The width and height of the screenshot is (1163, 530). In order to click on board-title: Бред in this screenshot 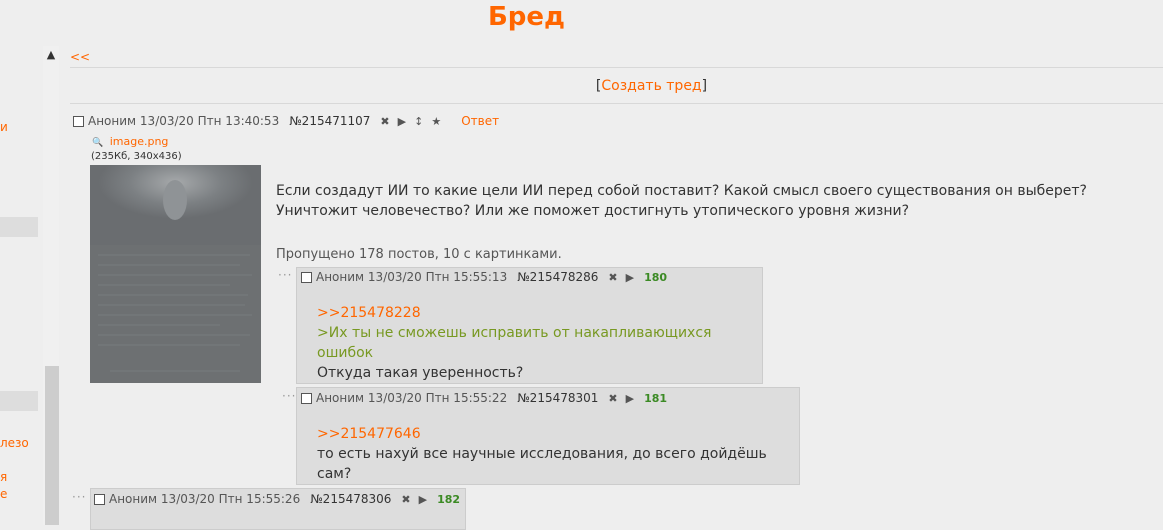, I will do `click(526, 17)`.